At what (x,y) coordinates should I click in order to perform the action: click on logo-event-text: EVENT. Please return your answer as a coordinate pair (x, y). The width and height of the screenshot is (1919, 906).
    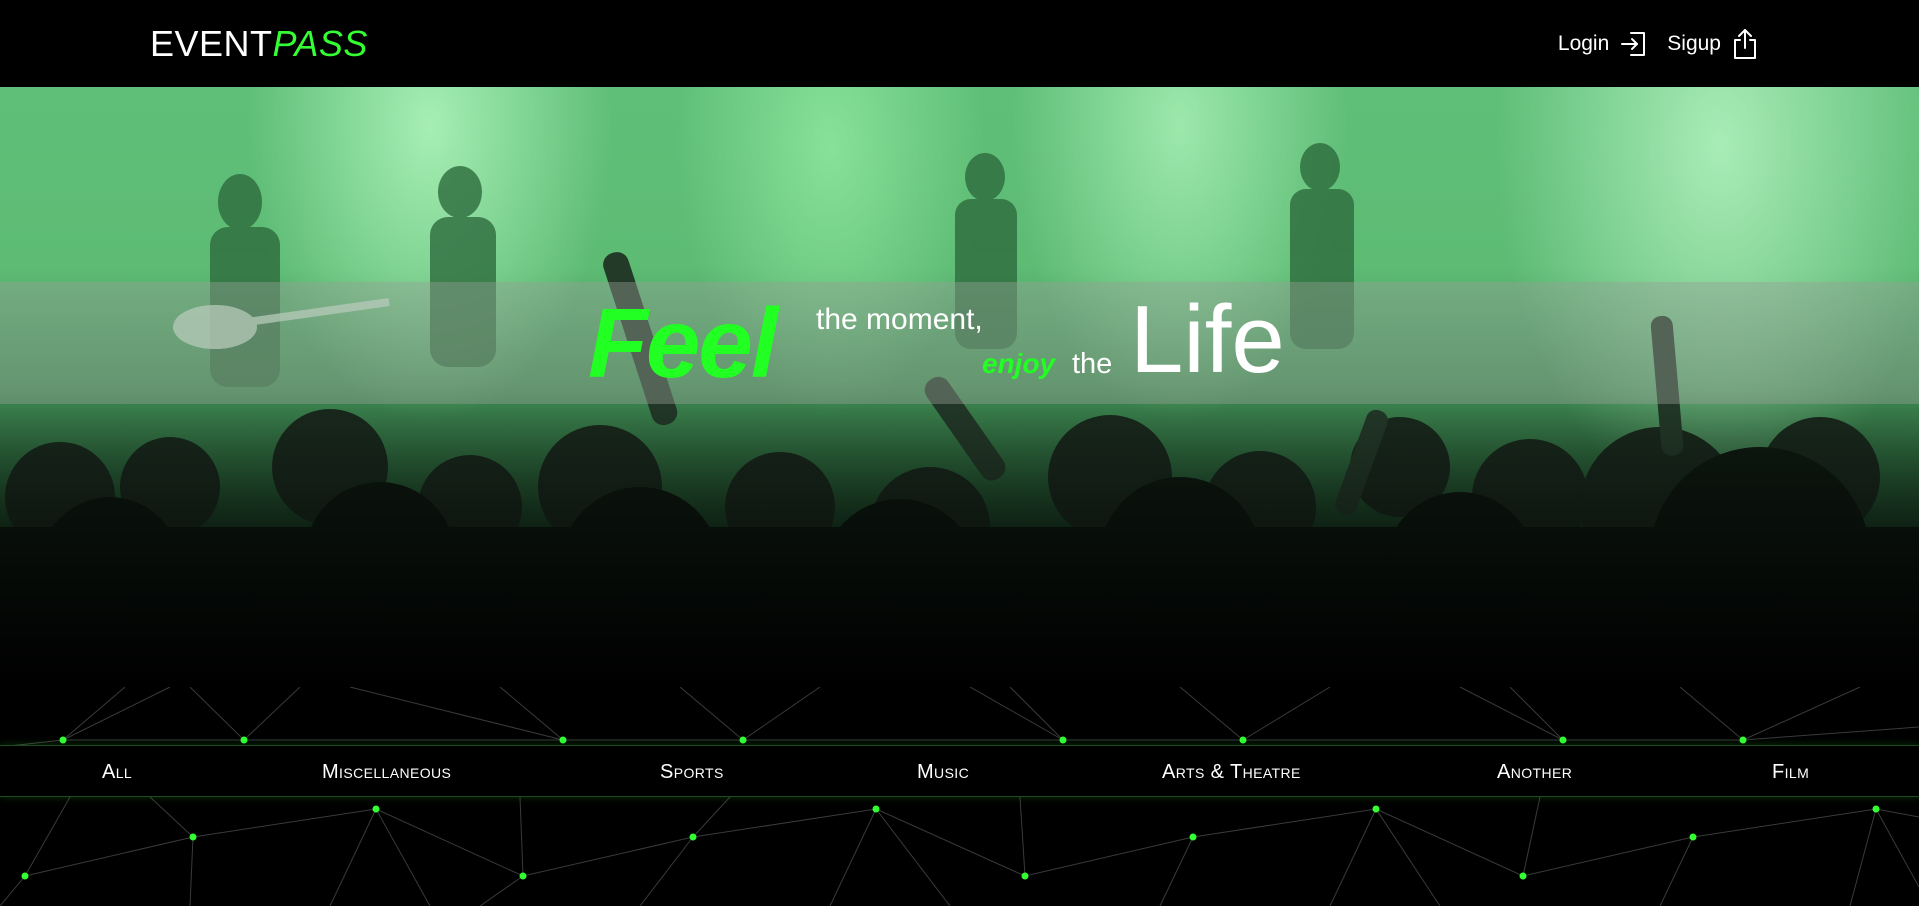
    Looking at the image, I should click on (211, 43).